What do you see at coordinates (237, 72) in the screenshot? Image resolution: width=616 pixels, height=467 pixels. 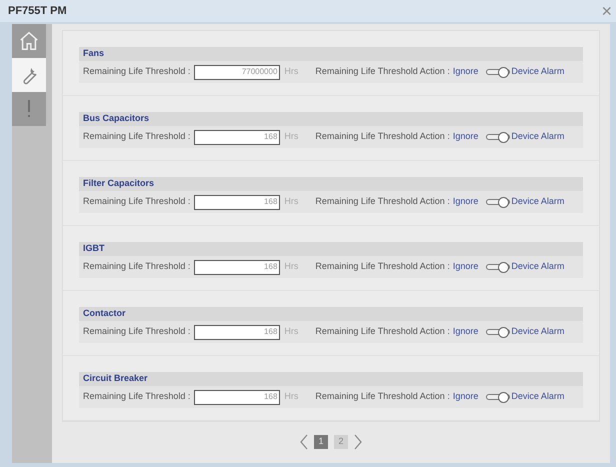 I see `threshold-field: 77000000` at bounding box center [237, 72].